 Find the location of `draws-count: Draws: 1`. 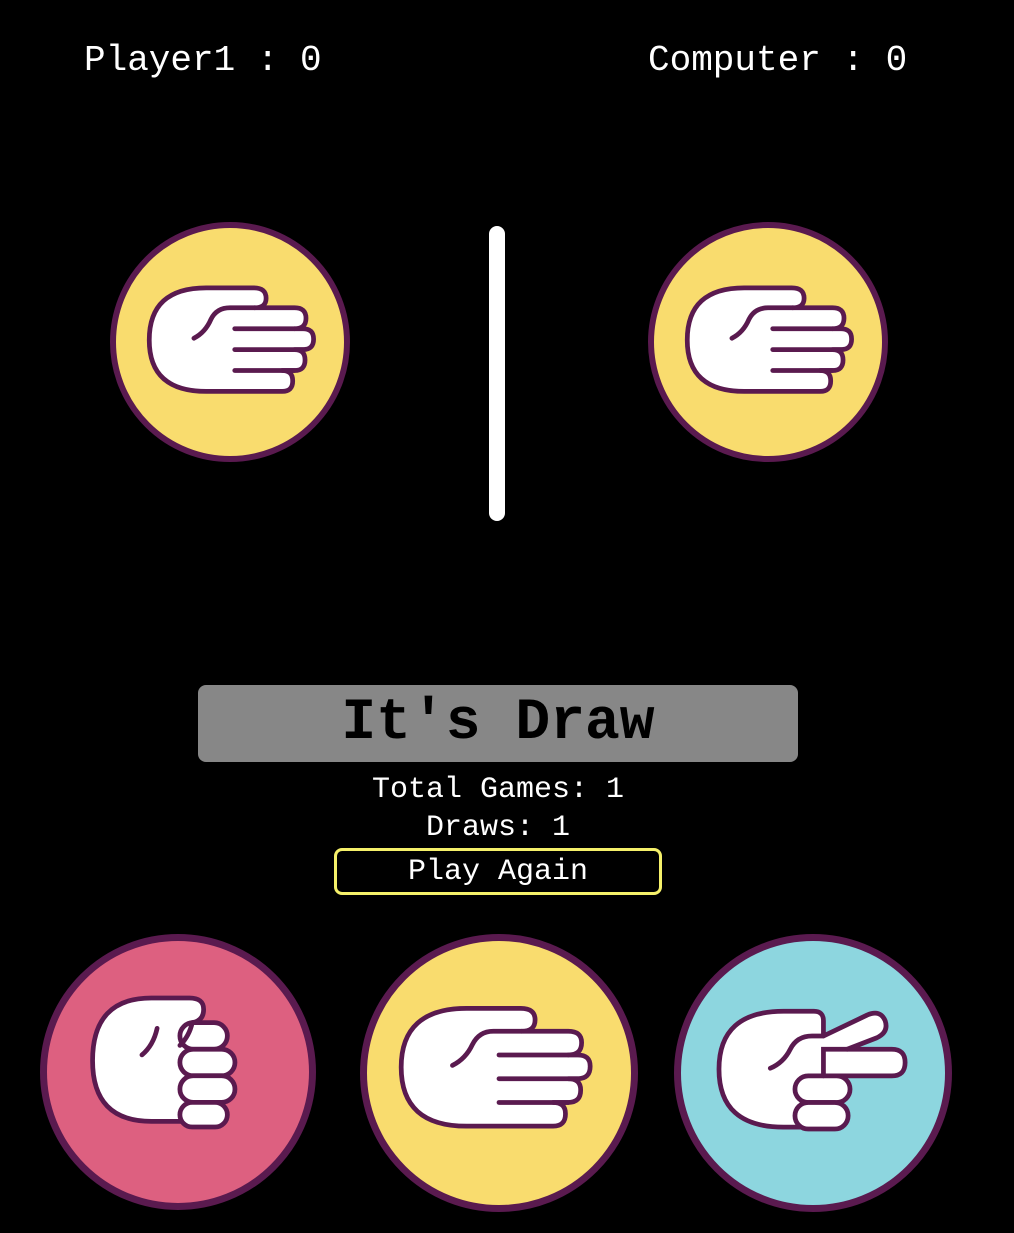

draws-count: Draws: 1 is located at coordinates (498, 828).